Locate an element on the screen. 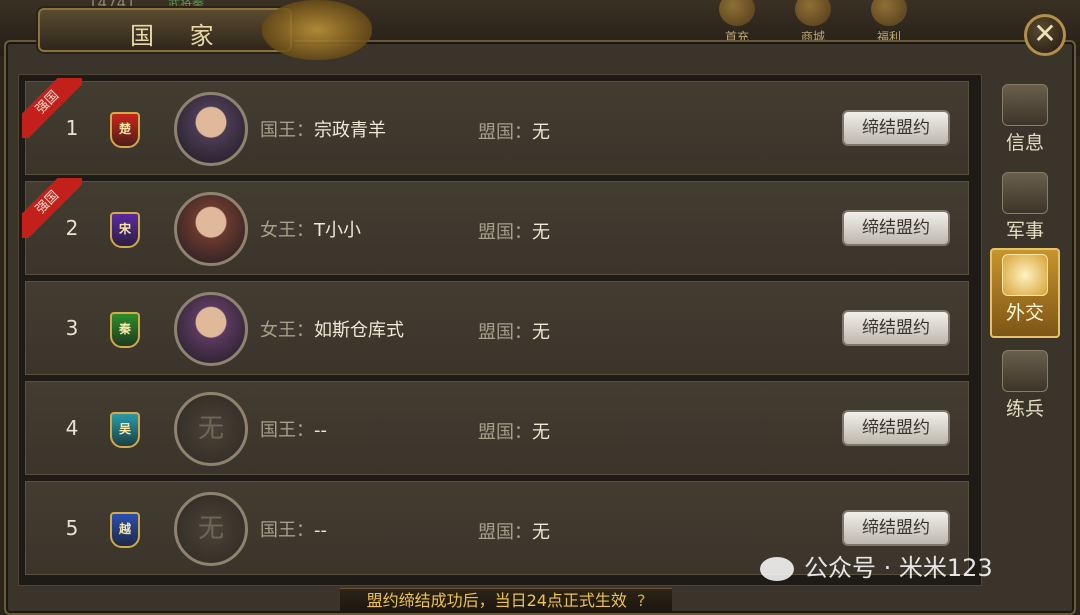 The image size is (1080, 615). watermark-text: 公众号 · 米米123 is located at coordinates (898, 568).